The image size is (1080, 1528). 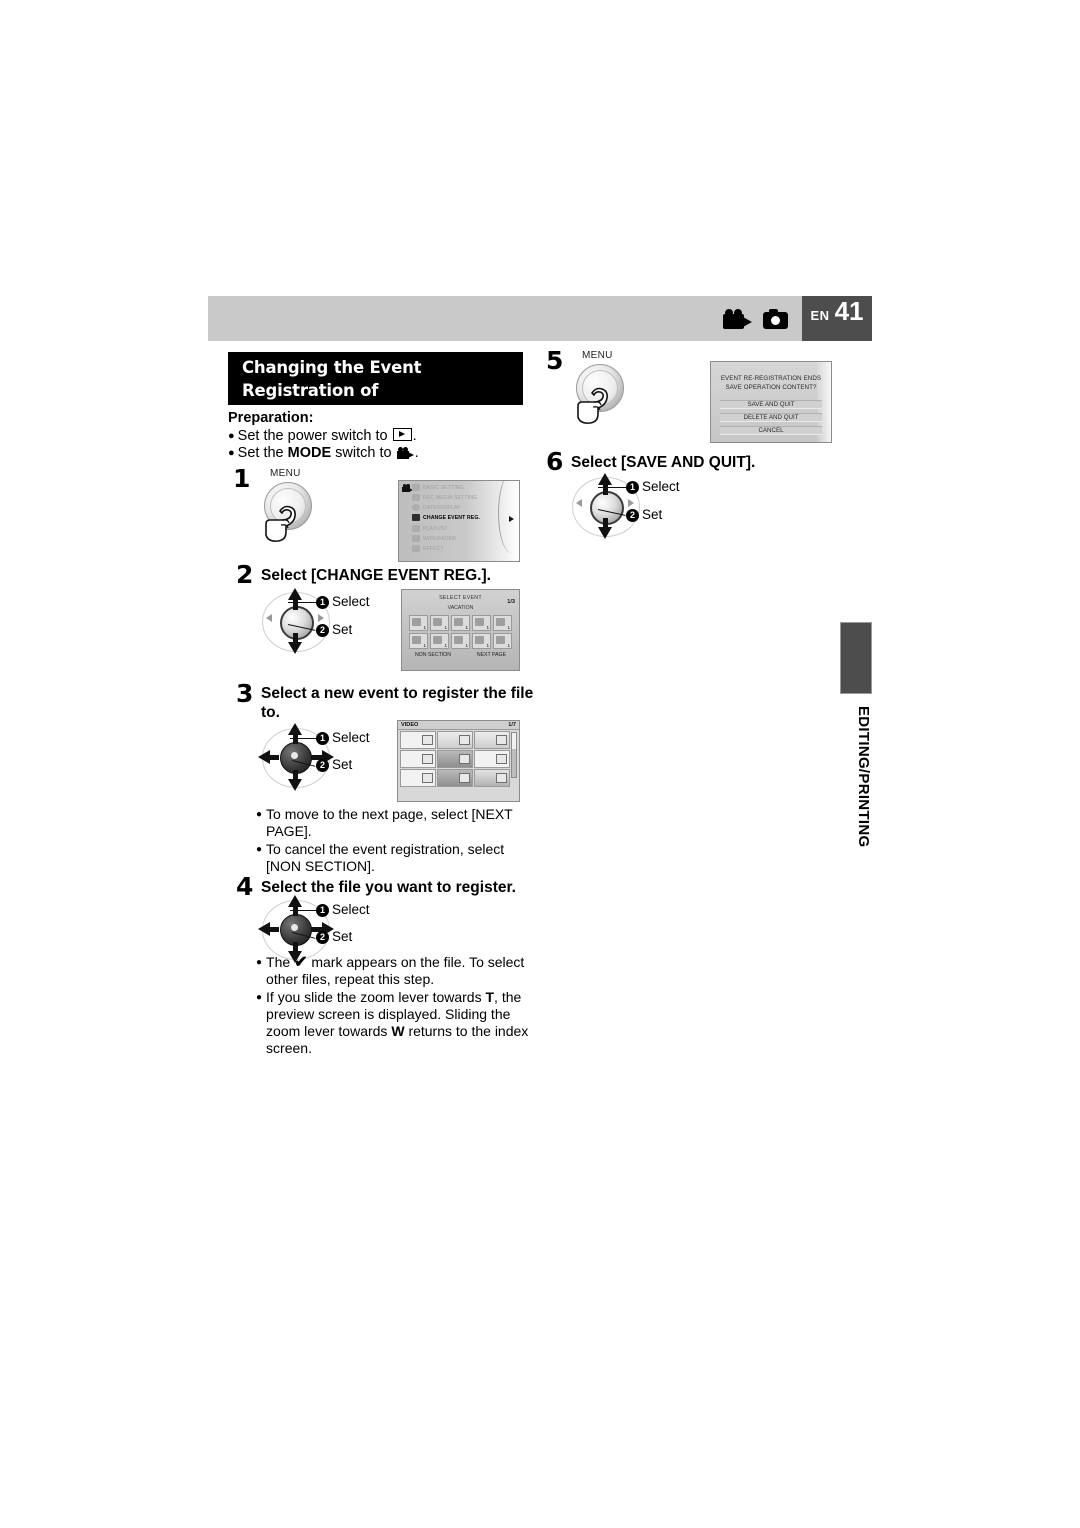 What do you see at coordinates (376, 575) in the screenshot?
I see `step-2-heading: Select [CHANGE EVENT REG.].` at bounding box center [376, 575].